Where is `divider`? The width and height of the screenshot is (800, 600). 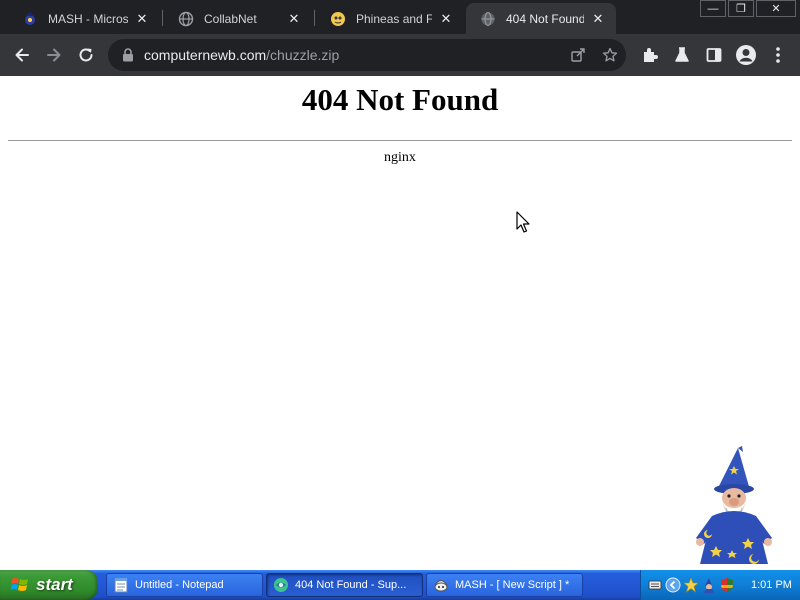 divider is located at coordinates (400, 140).